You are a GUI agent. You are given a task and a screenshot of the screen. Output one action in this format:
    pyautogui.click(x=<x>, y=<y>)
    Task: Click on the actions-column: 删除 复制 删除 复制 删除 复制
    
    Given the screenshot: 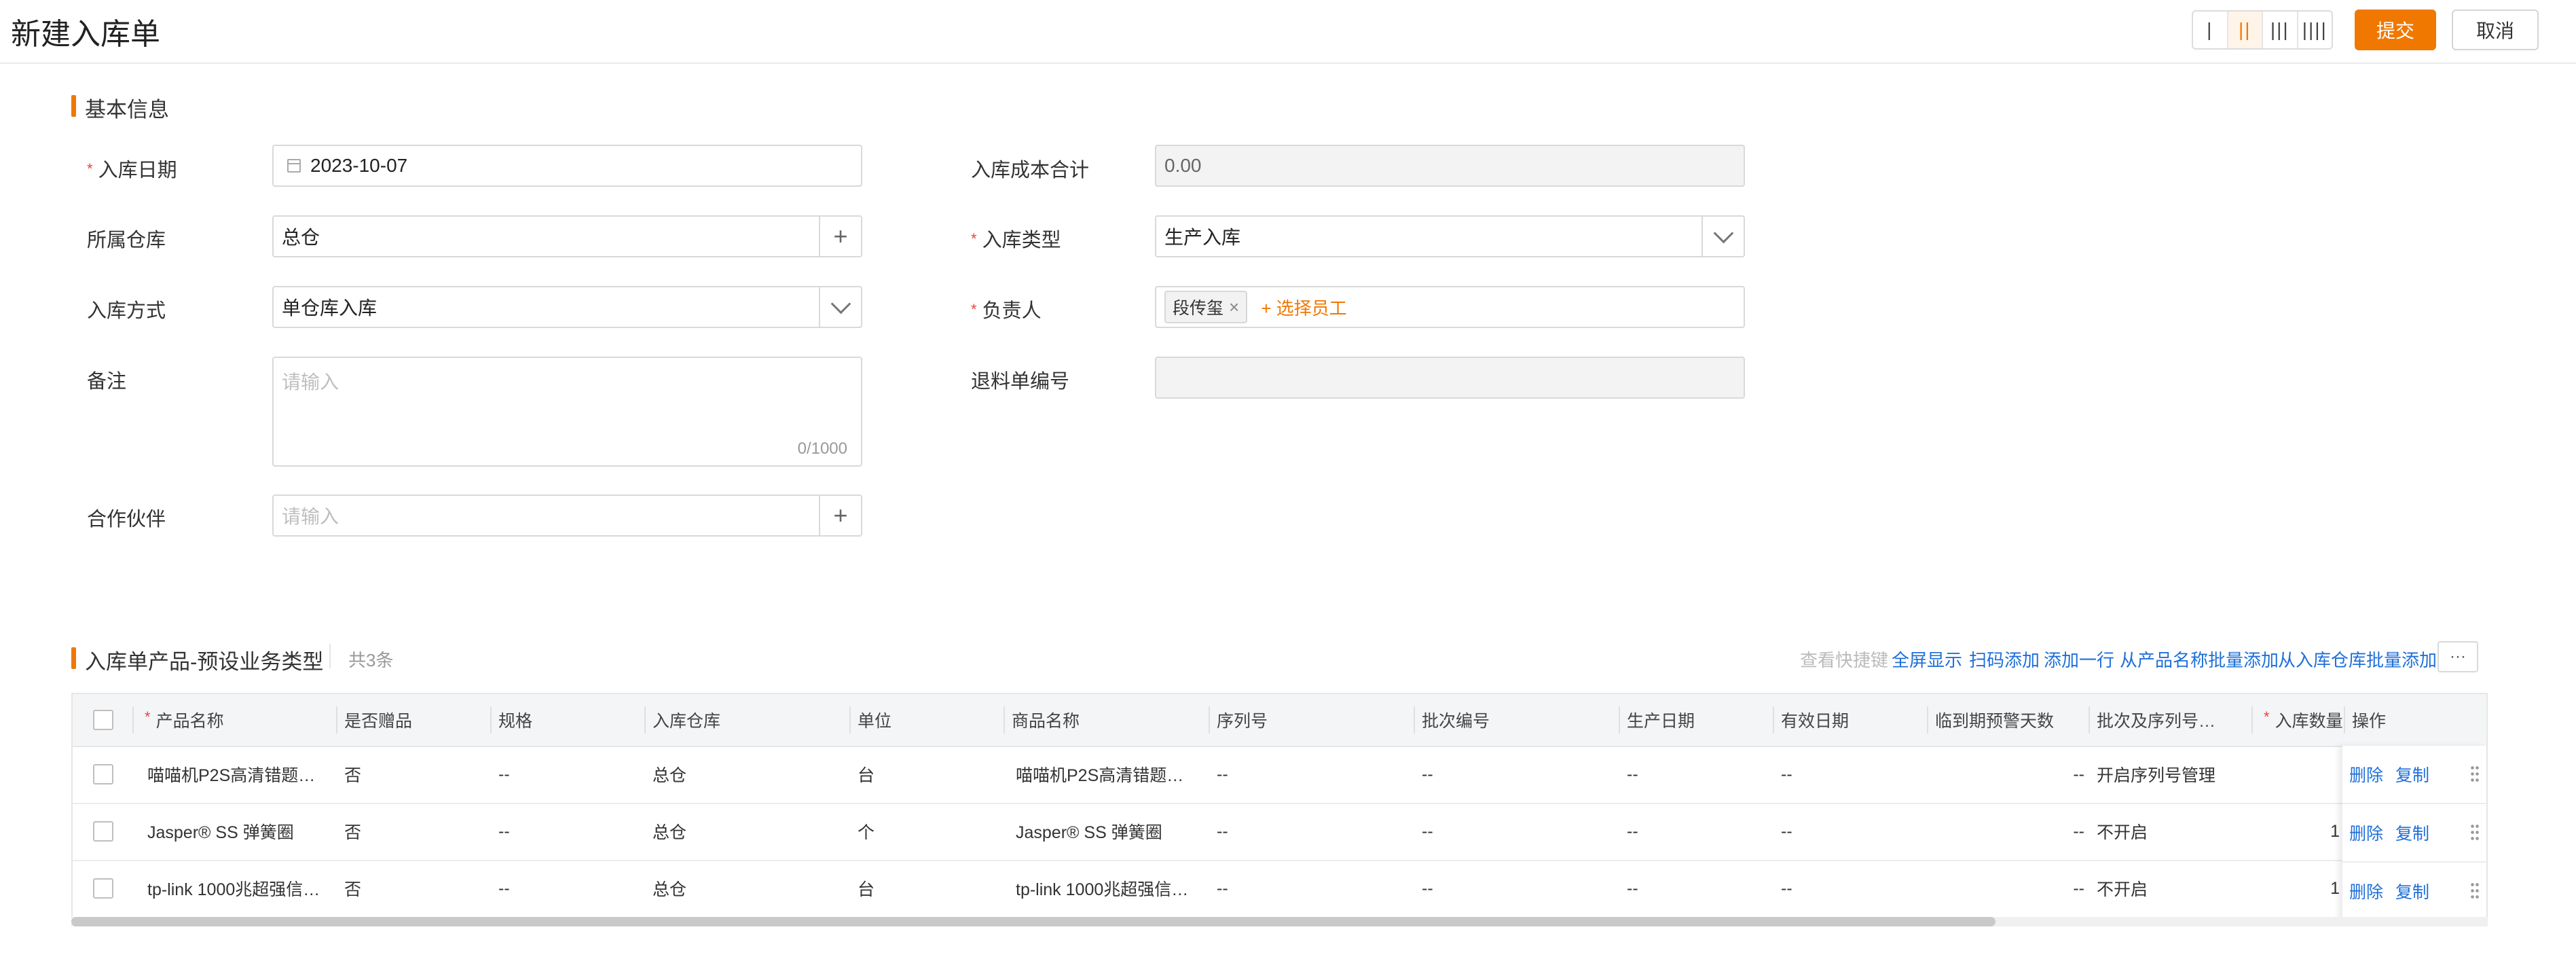 What is the action you would take?
    pyautogui.click(x=2414, y=831)
    